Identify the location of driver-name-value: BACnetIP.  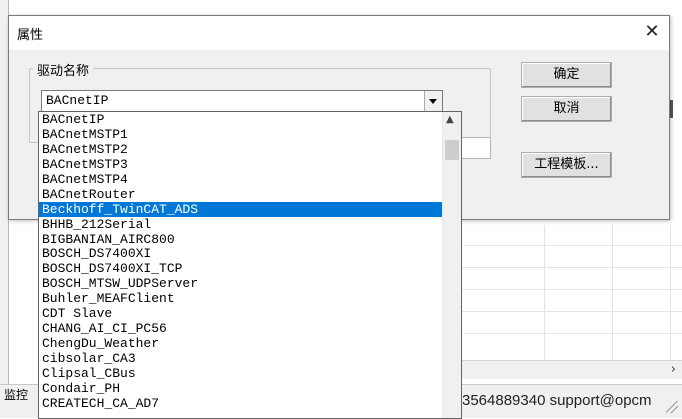
(77, 100).